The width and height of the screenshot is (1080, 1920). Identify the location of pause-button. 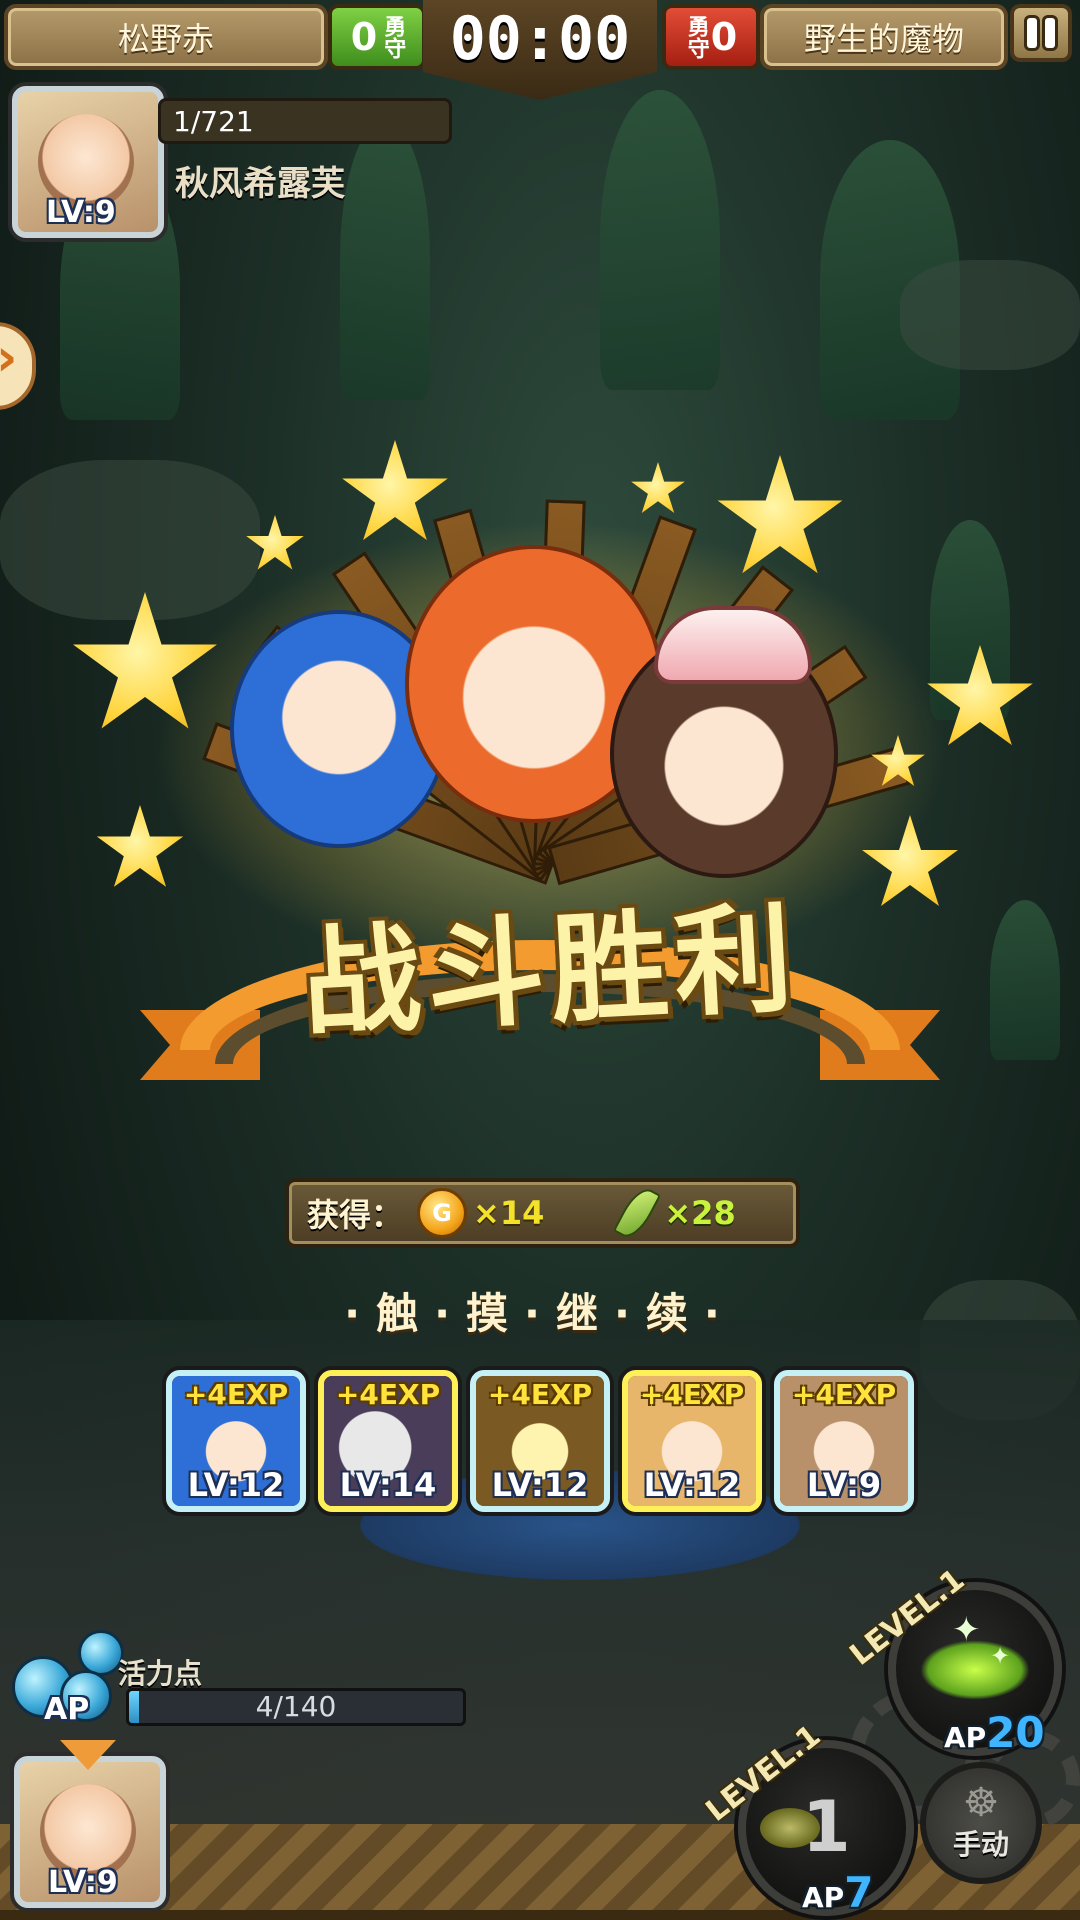
(1041, 33).